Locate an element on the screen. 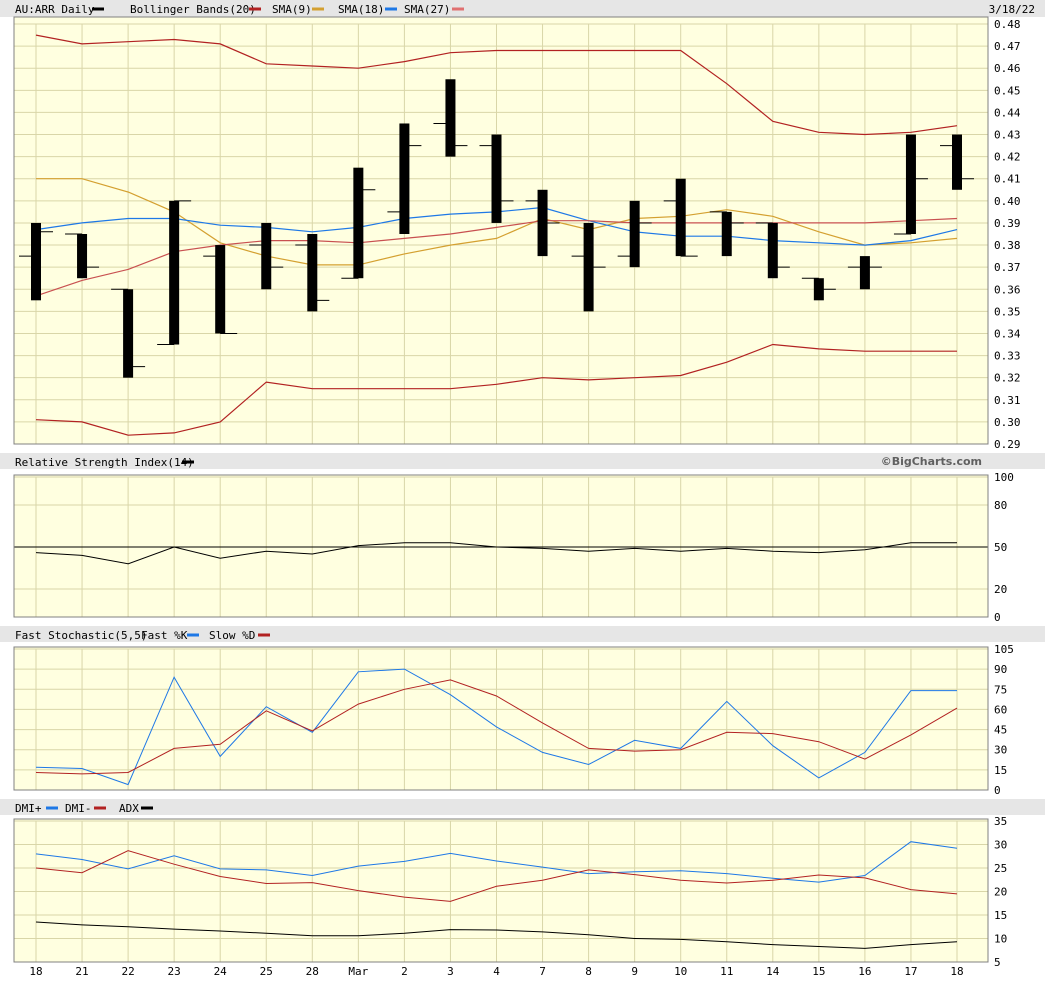  chart-symbol: AU:ARR Daily is located at coordinates (55, 9).